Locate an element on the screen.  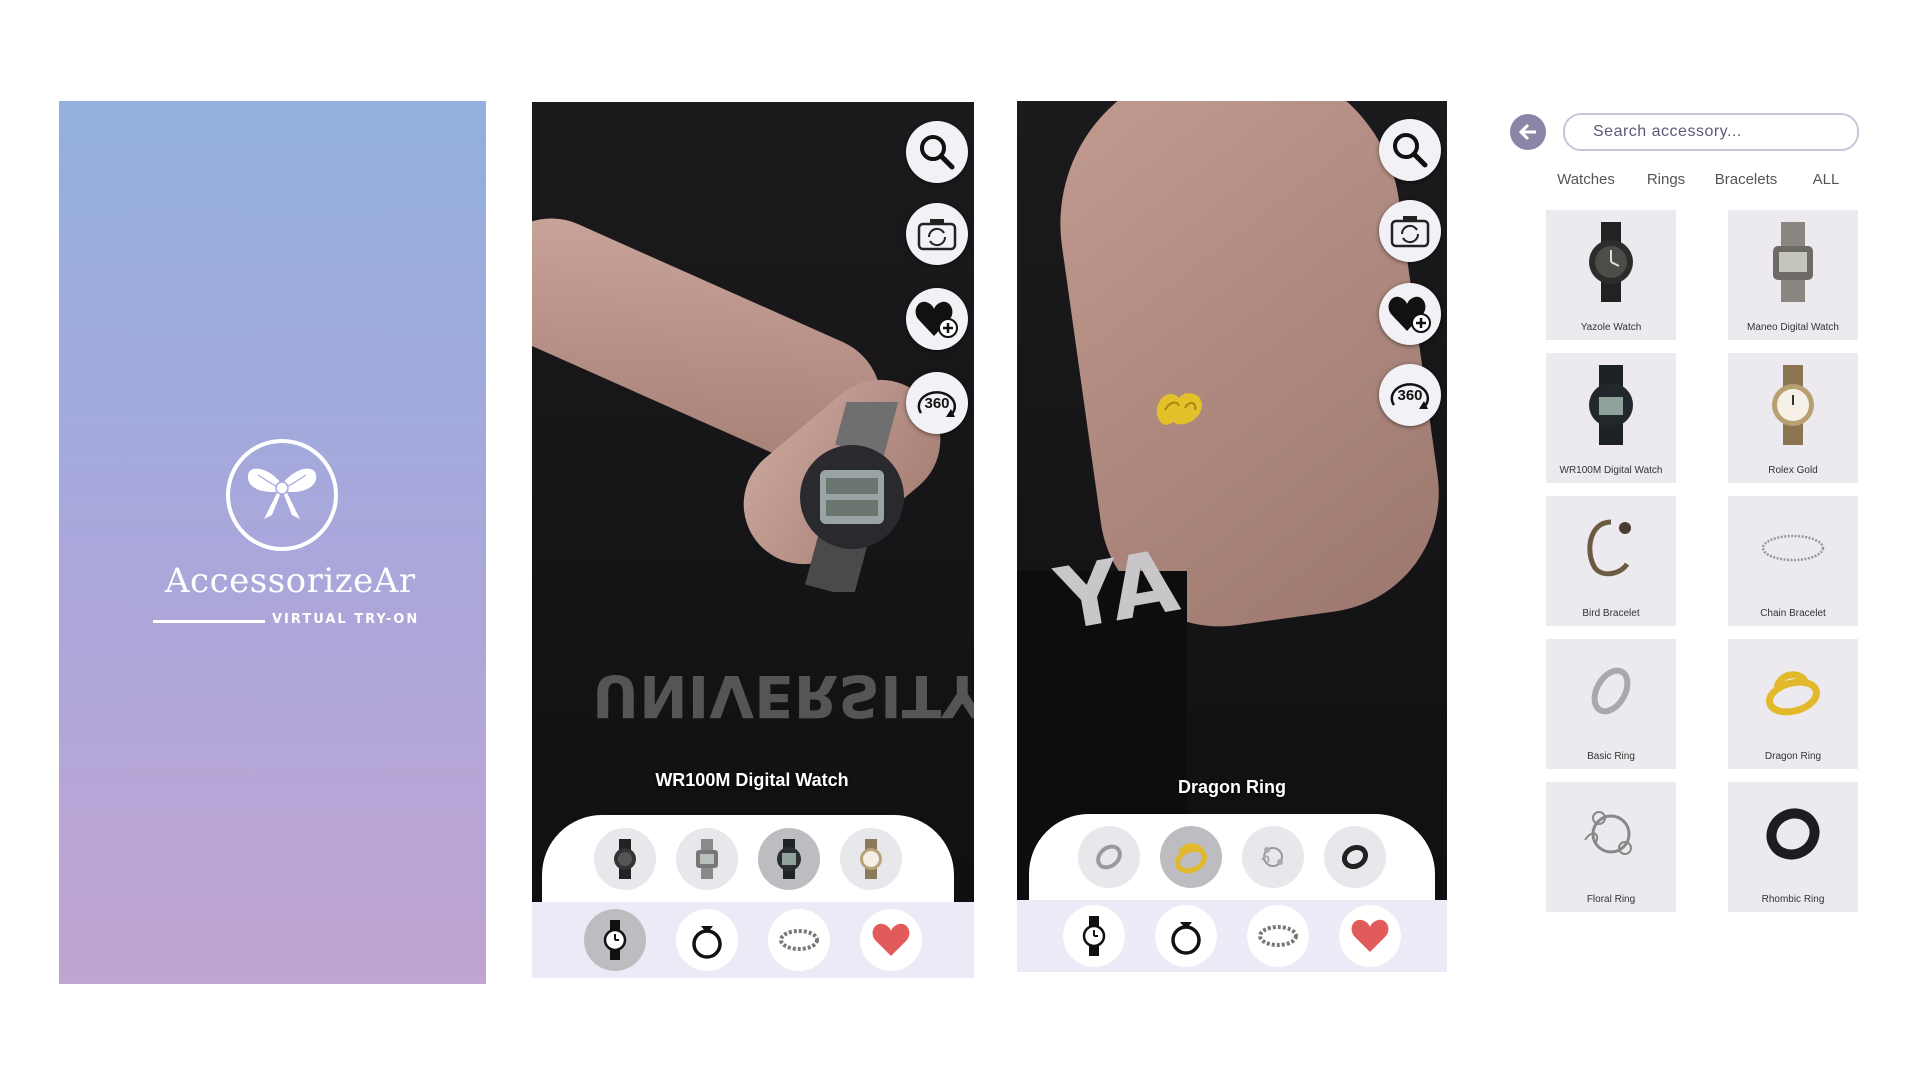
black-ring-icon is located at coordinates (1355, 857).